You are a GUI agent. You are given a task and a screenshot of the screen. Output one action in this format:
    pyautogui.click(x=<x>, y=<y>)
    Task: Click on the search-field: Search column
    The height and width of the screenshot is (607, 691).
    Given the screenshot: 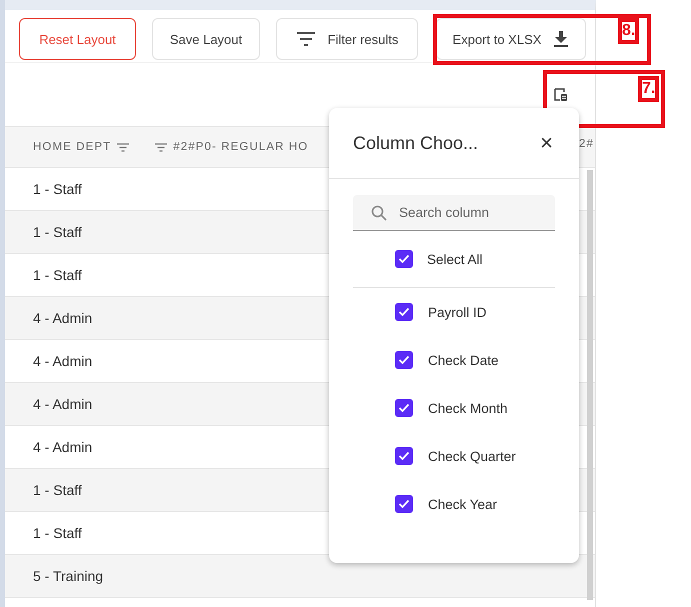 What is the action you would take?
    pyautogui.click(x=454, y=213)
    